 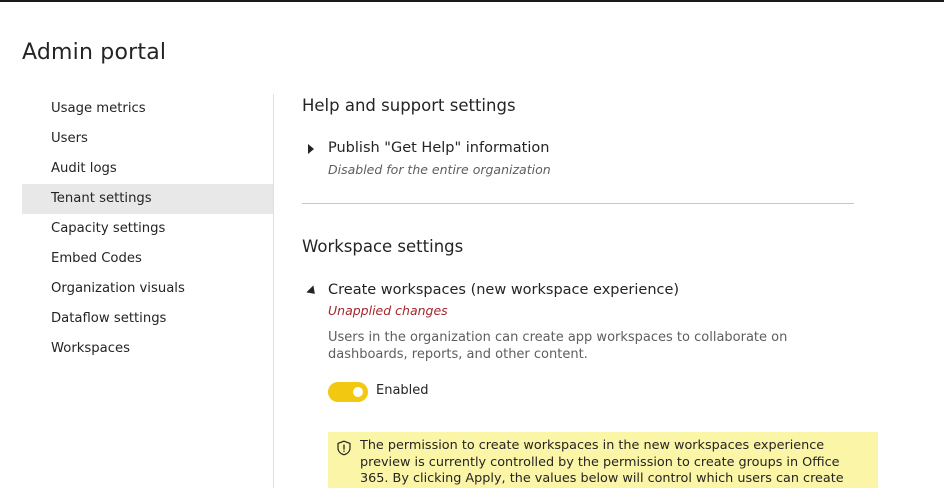 What do you see at coordinates (388, 310) in the screenshot?
I see `unapplied-changes-label: Unapplied changes` at bounding box center [388, 310].